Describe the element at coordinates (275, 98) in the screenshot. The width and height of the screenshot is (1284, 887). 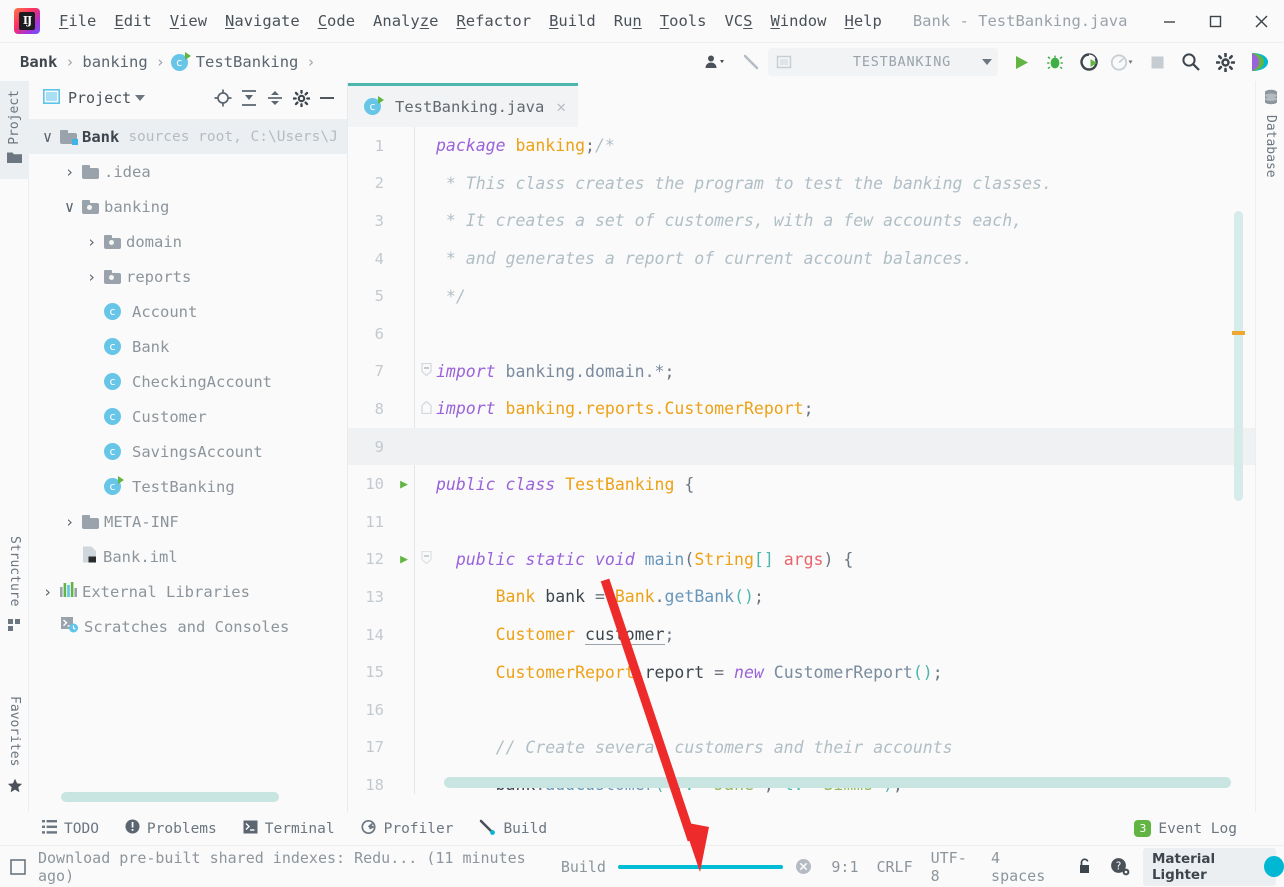
I see `collapse-all-icon` at that location.